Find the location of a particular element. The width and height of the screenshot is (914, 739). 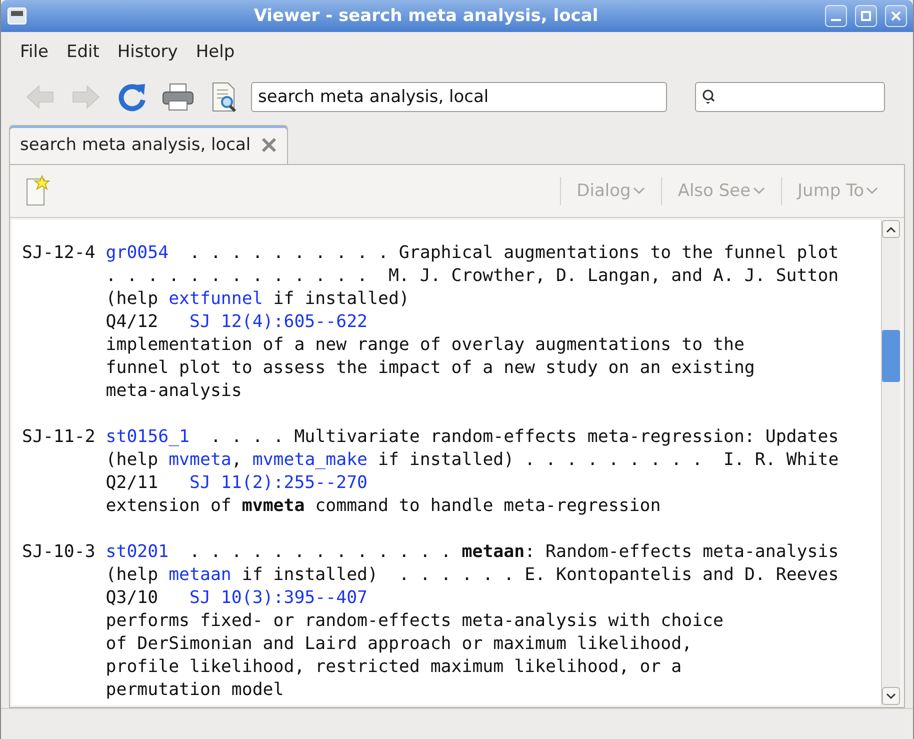

help-link: SJ 10(3):395--407 is located at coordinates (279, 598).